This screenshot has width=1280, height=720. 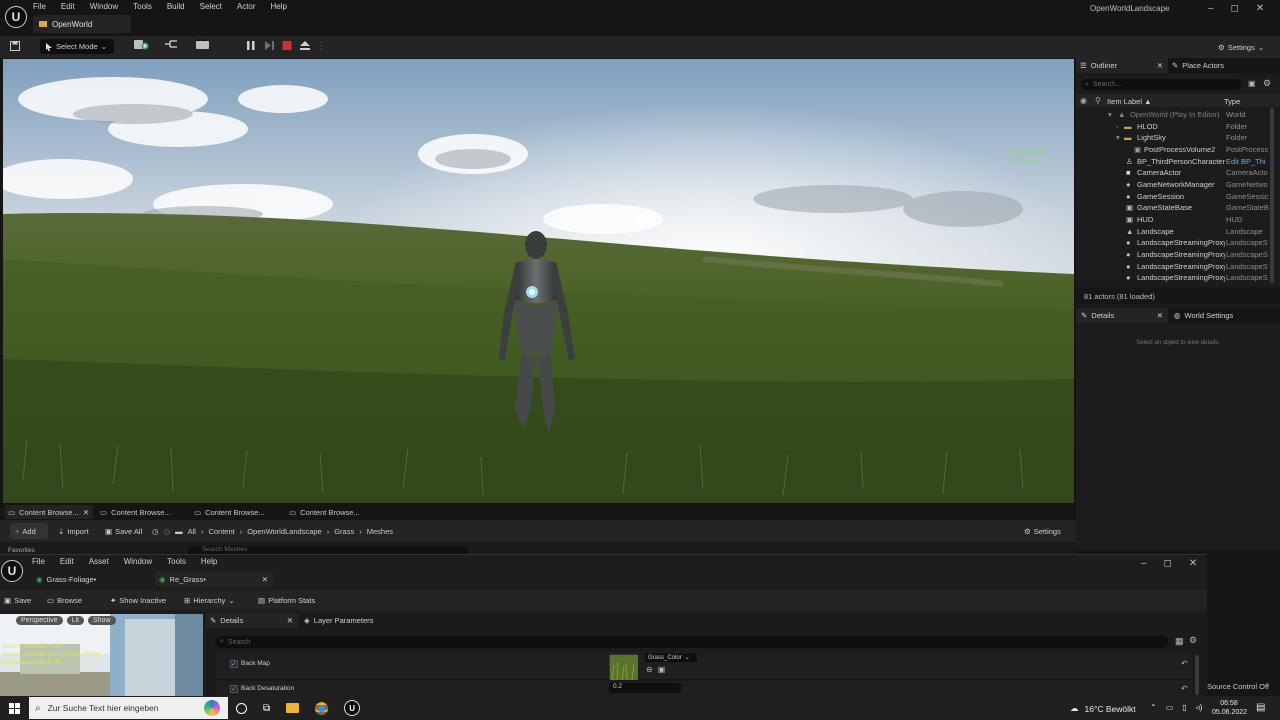 What do you see at coordinates (92, 579) in the screenshot?
I see `tab-grass-foliage: ◉ Grass-Foliage•` at bounding box center [92, 579].